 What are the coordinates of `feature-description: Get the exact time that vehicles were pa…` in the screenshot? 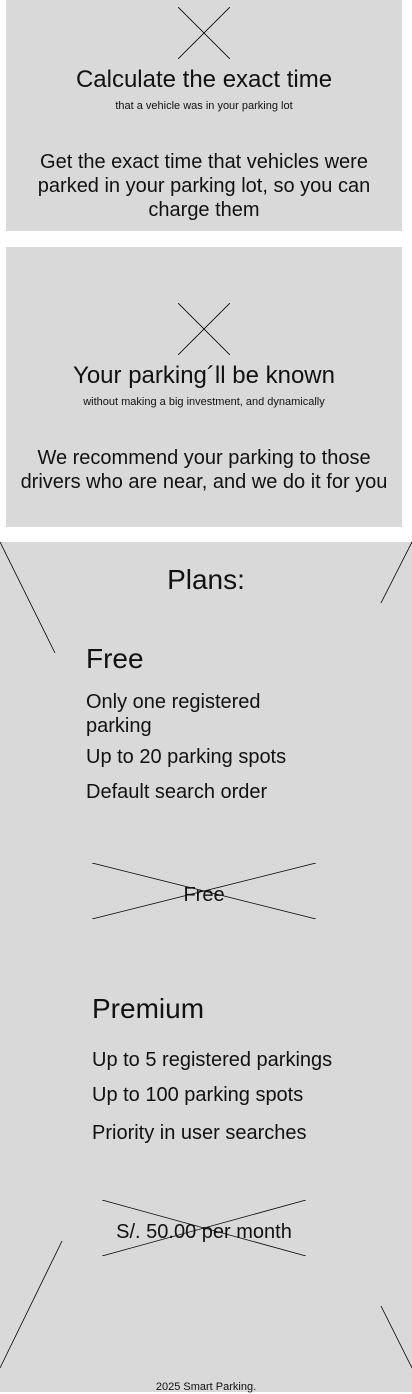 It's located at (204, 186).